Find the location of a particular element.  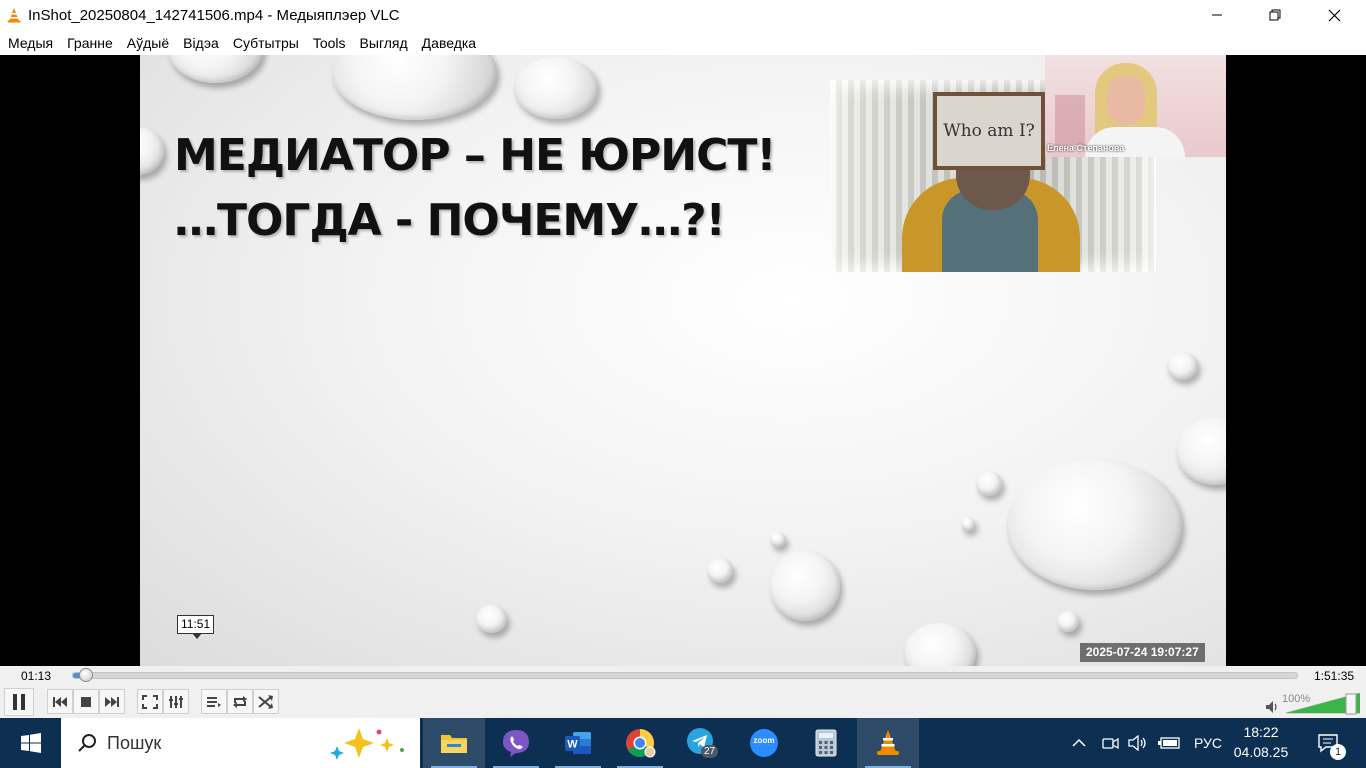

windows-logo-icon is located at coordinates (30, 743).